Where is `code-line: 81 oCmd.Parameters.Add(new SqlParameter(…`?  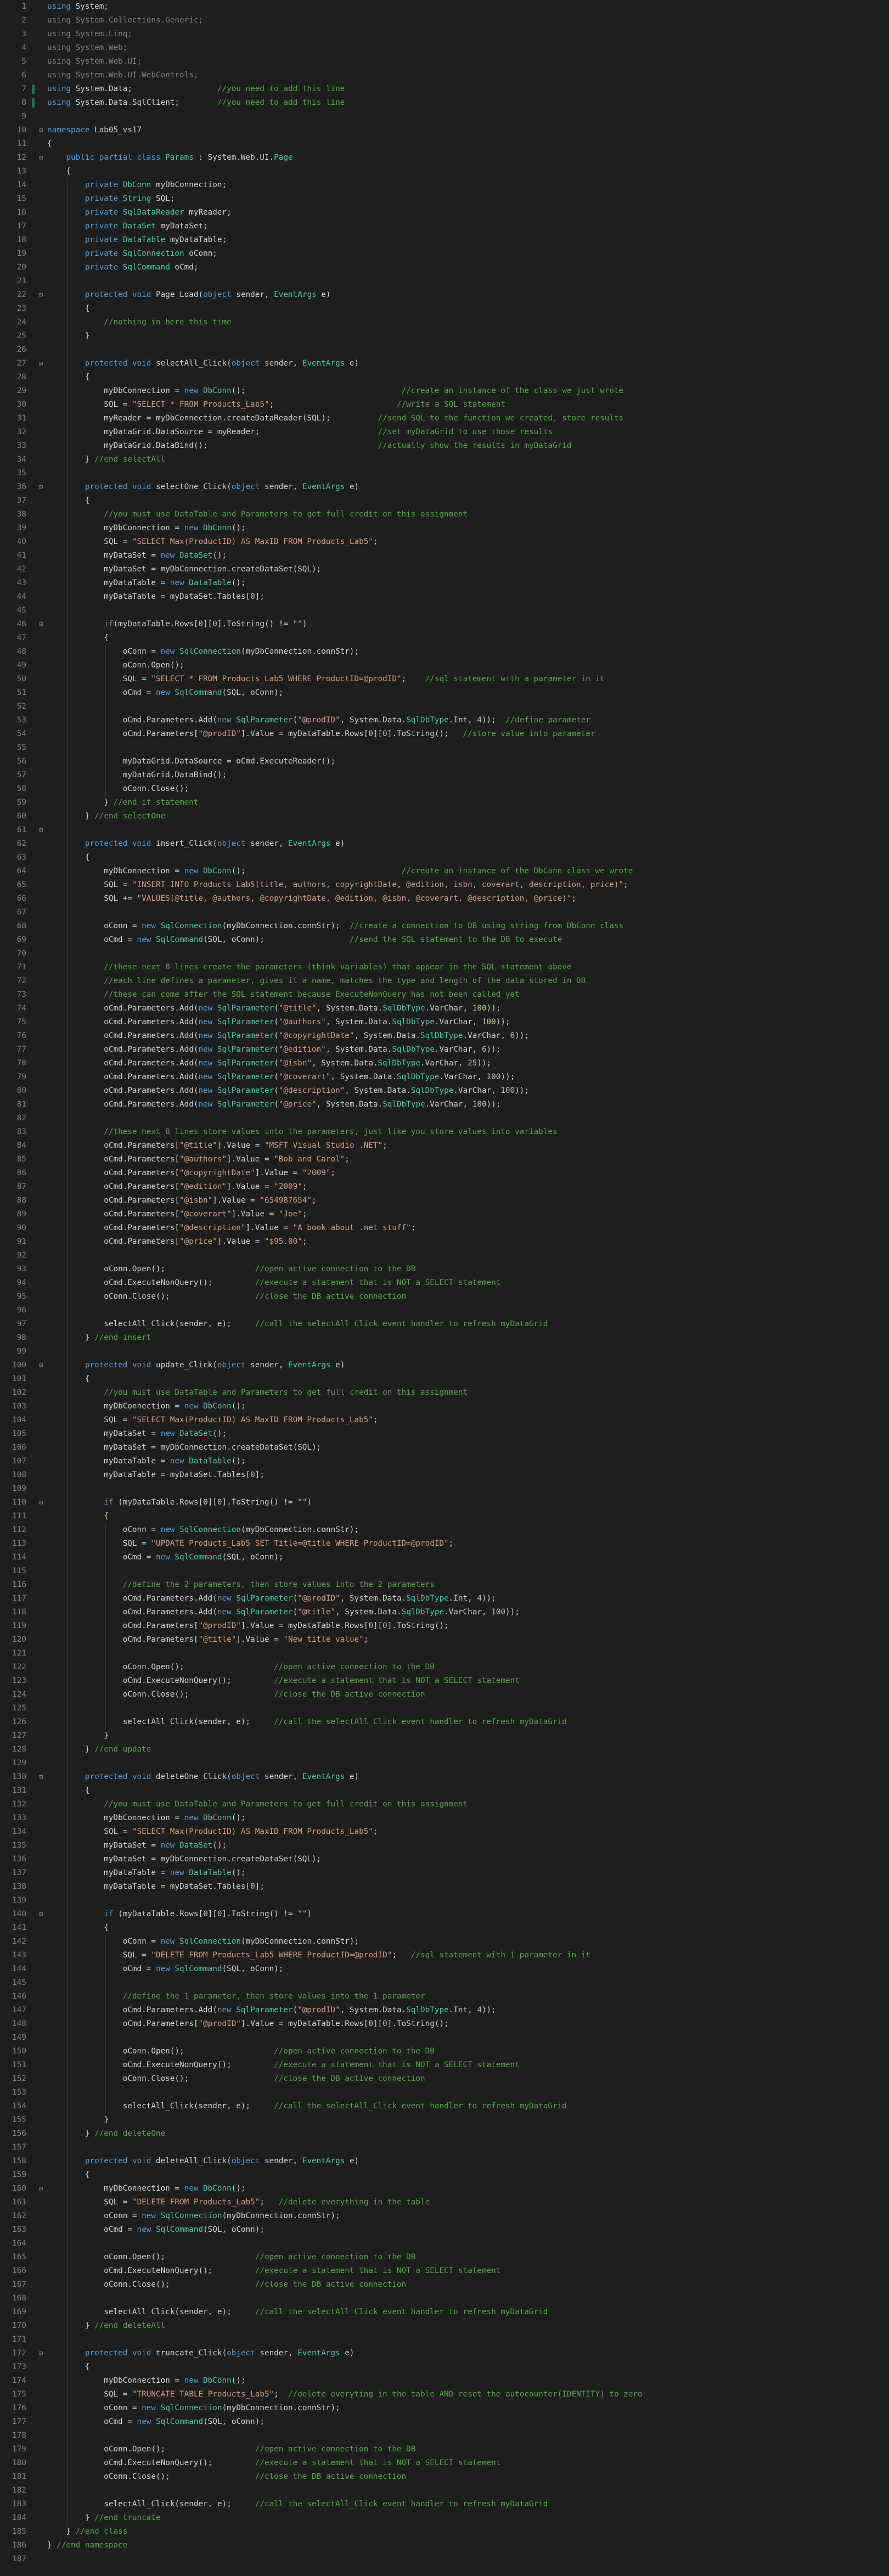 code-line: 81 oCmd.Parameters.Add(new SqlParameter(… is located at coordinates (444, 1105).